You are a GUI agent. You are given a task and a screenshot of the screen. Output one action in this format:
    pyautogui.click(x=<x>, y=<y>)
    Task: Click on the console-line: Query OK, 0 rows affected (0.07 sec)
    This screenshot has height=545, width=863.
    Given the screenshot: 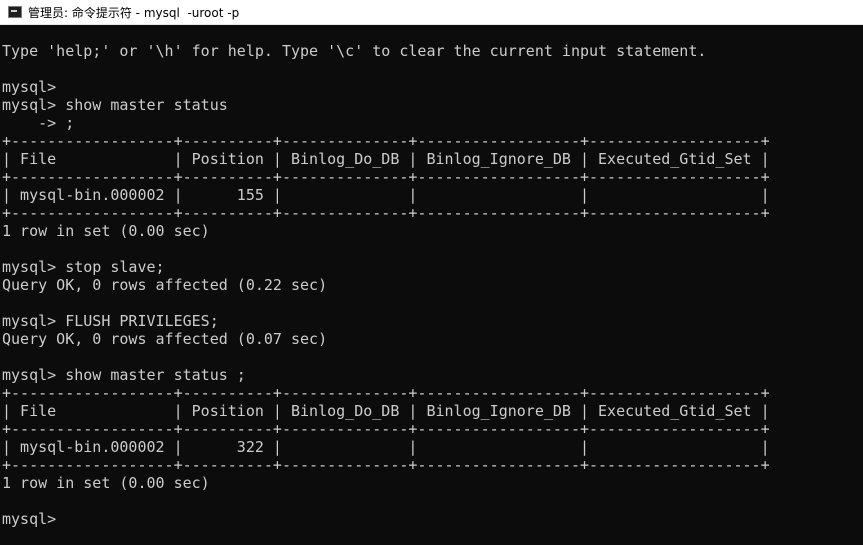 What is the action you would take?
    pyautogui.click(x=165, y=339)
    